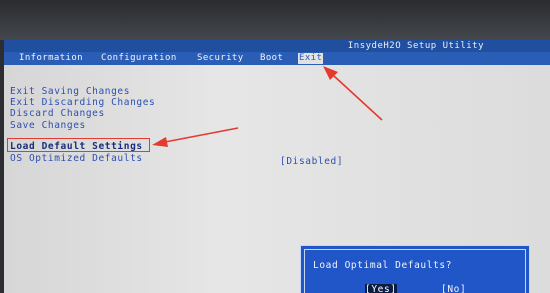 The width and height of the screenshot is (550, 293). I want to click on os-optimized-defaults-value: [Disabled], so click(311, 161).